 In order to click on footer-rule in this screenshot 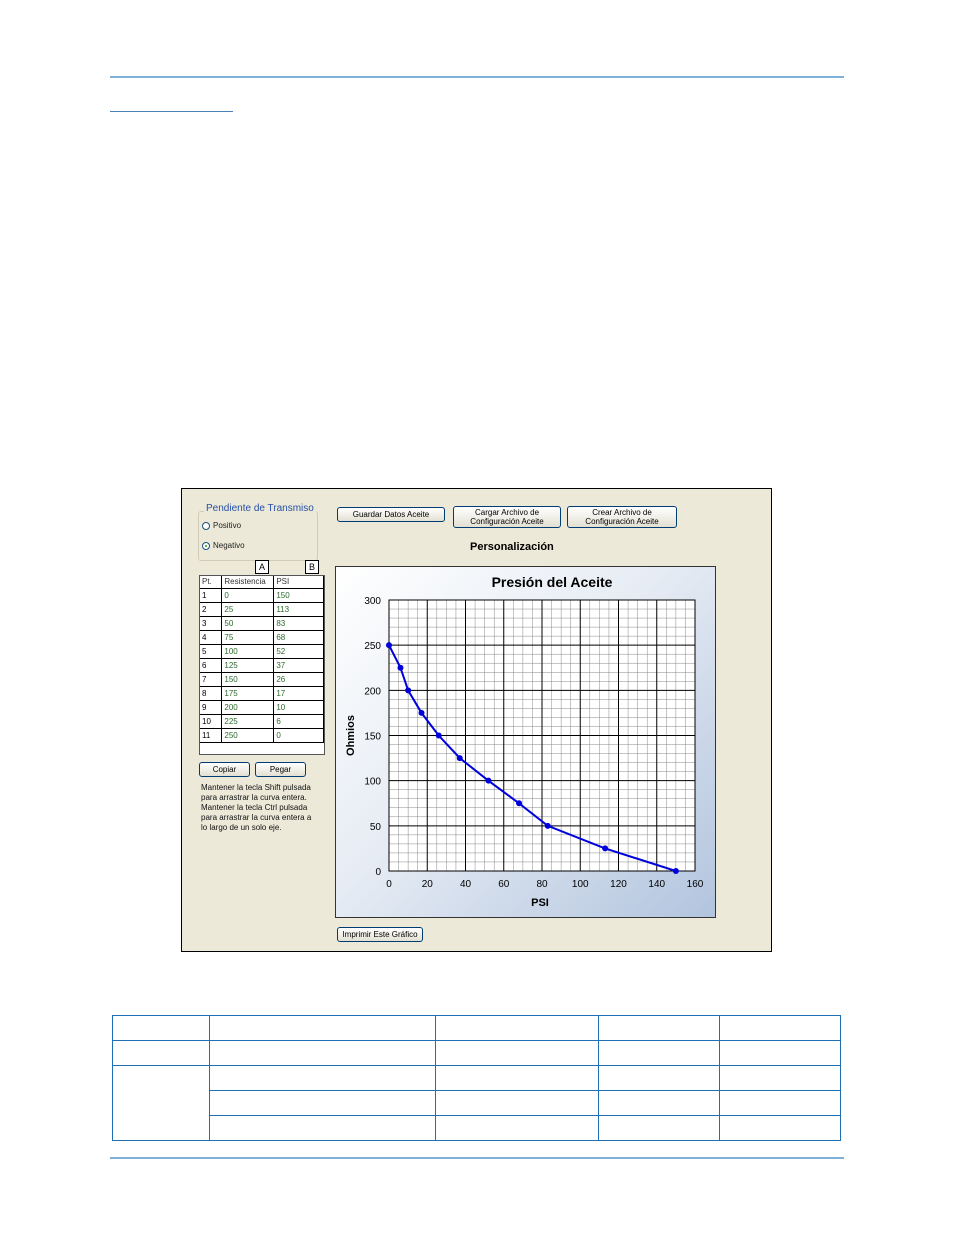, I will do `click(477, 1158)`.